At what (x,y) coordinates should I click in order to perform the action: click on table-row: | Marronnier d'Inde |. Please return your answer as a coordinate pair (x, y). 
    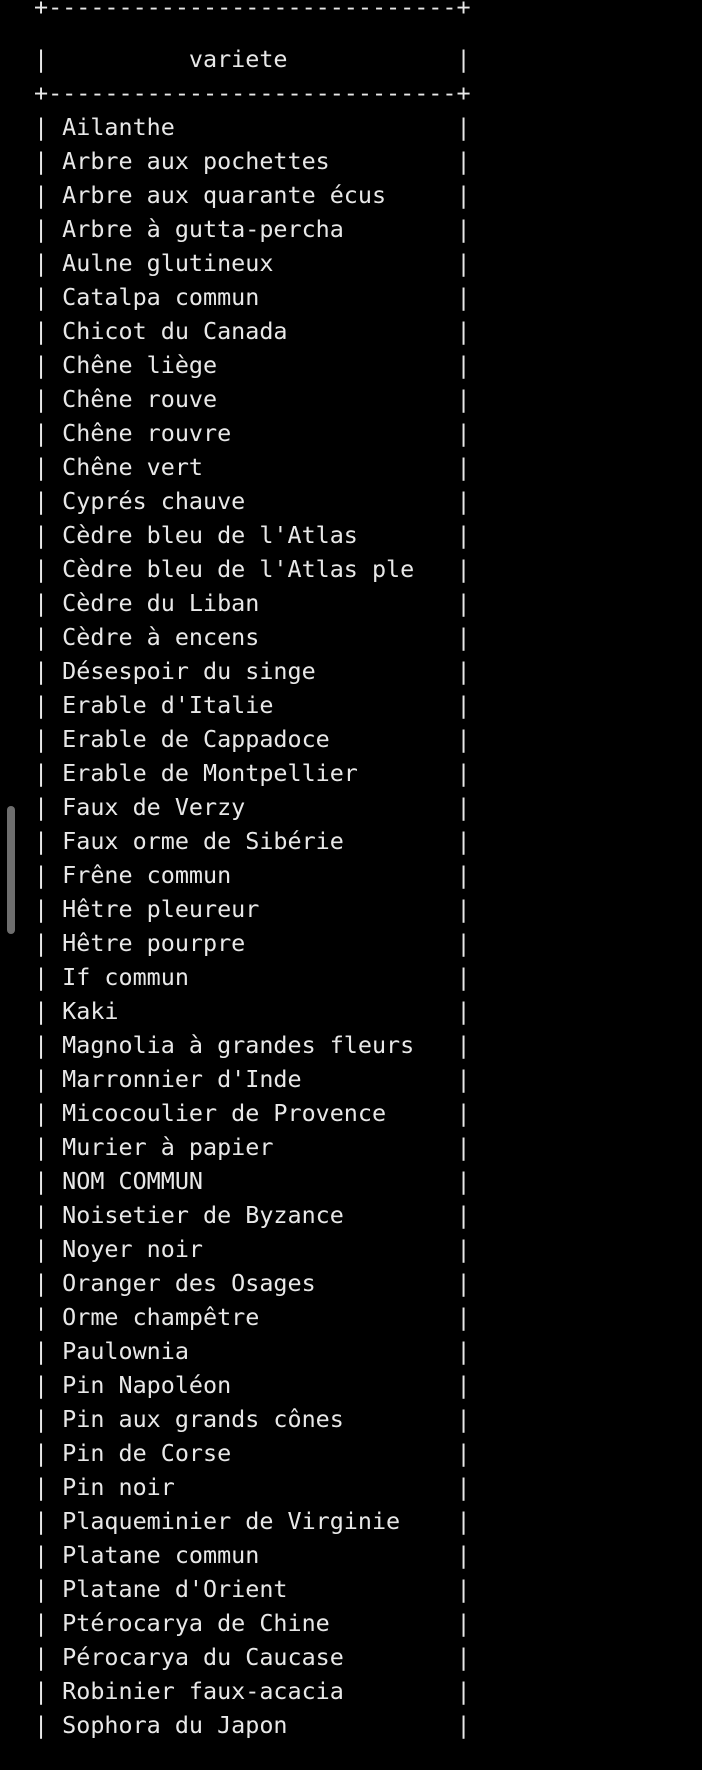
    Looking at the image, I should click on (252, 1079).